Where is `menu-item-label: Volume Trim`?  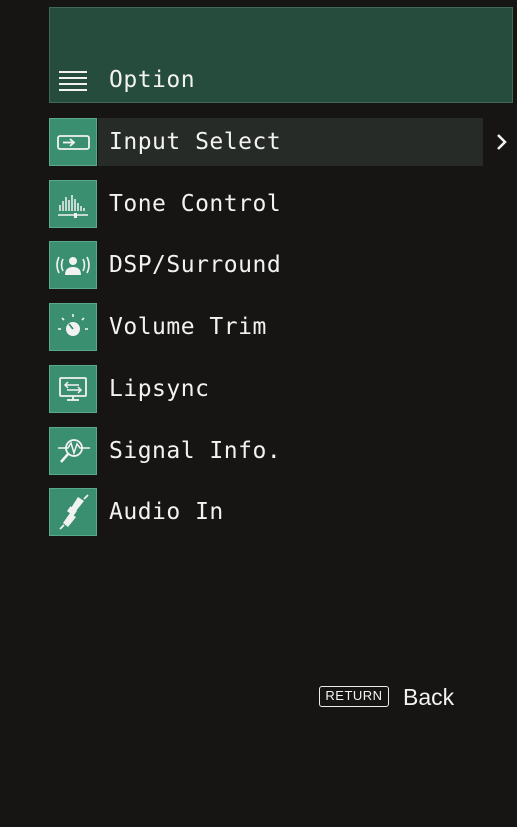 menu-item-label: Volume Trim is located at coordinates (188, 327).